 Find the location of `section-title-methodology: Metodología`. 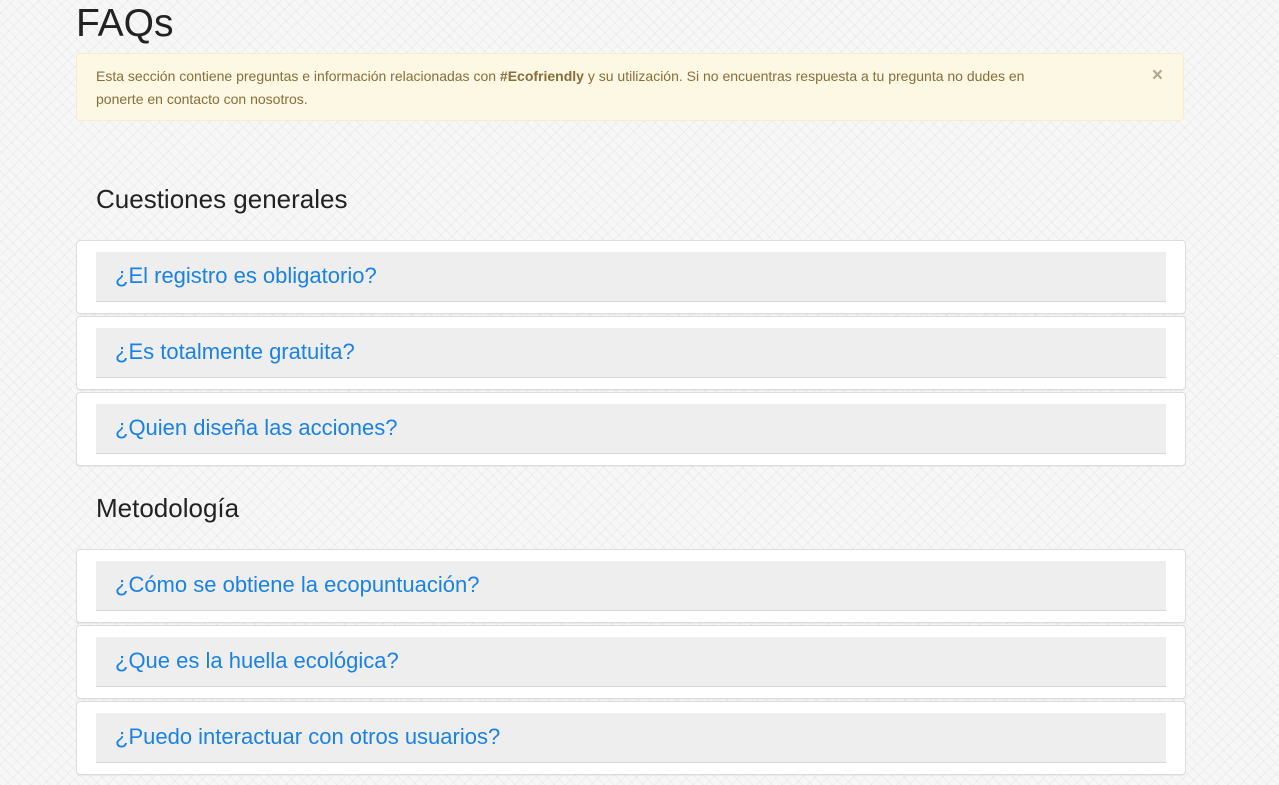

section-title-methodology: Metodología is located at coordinates (168, 508).